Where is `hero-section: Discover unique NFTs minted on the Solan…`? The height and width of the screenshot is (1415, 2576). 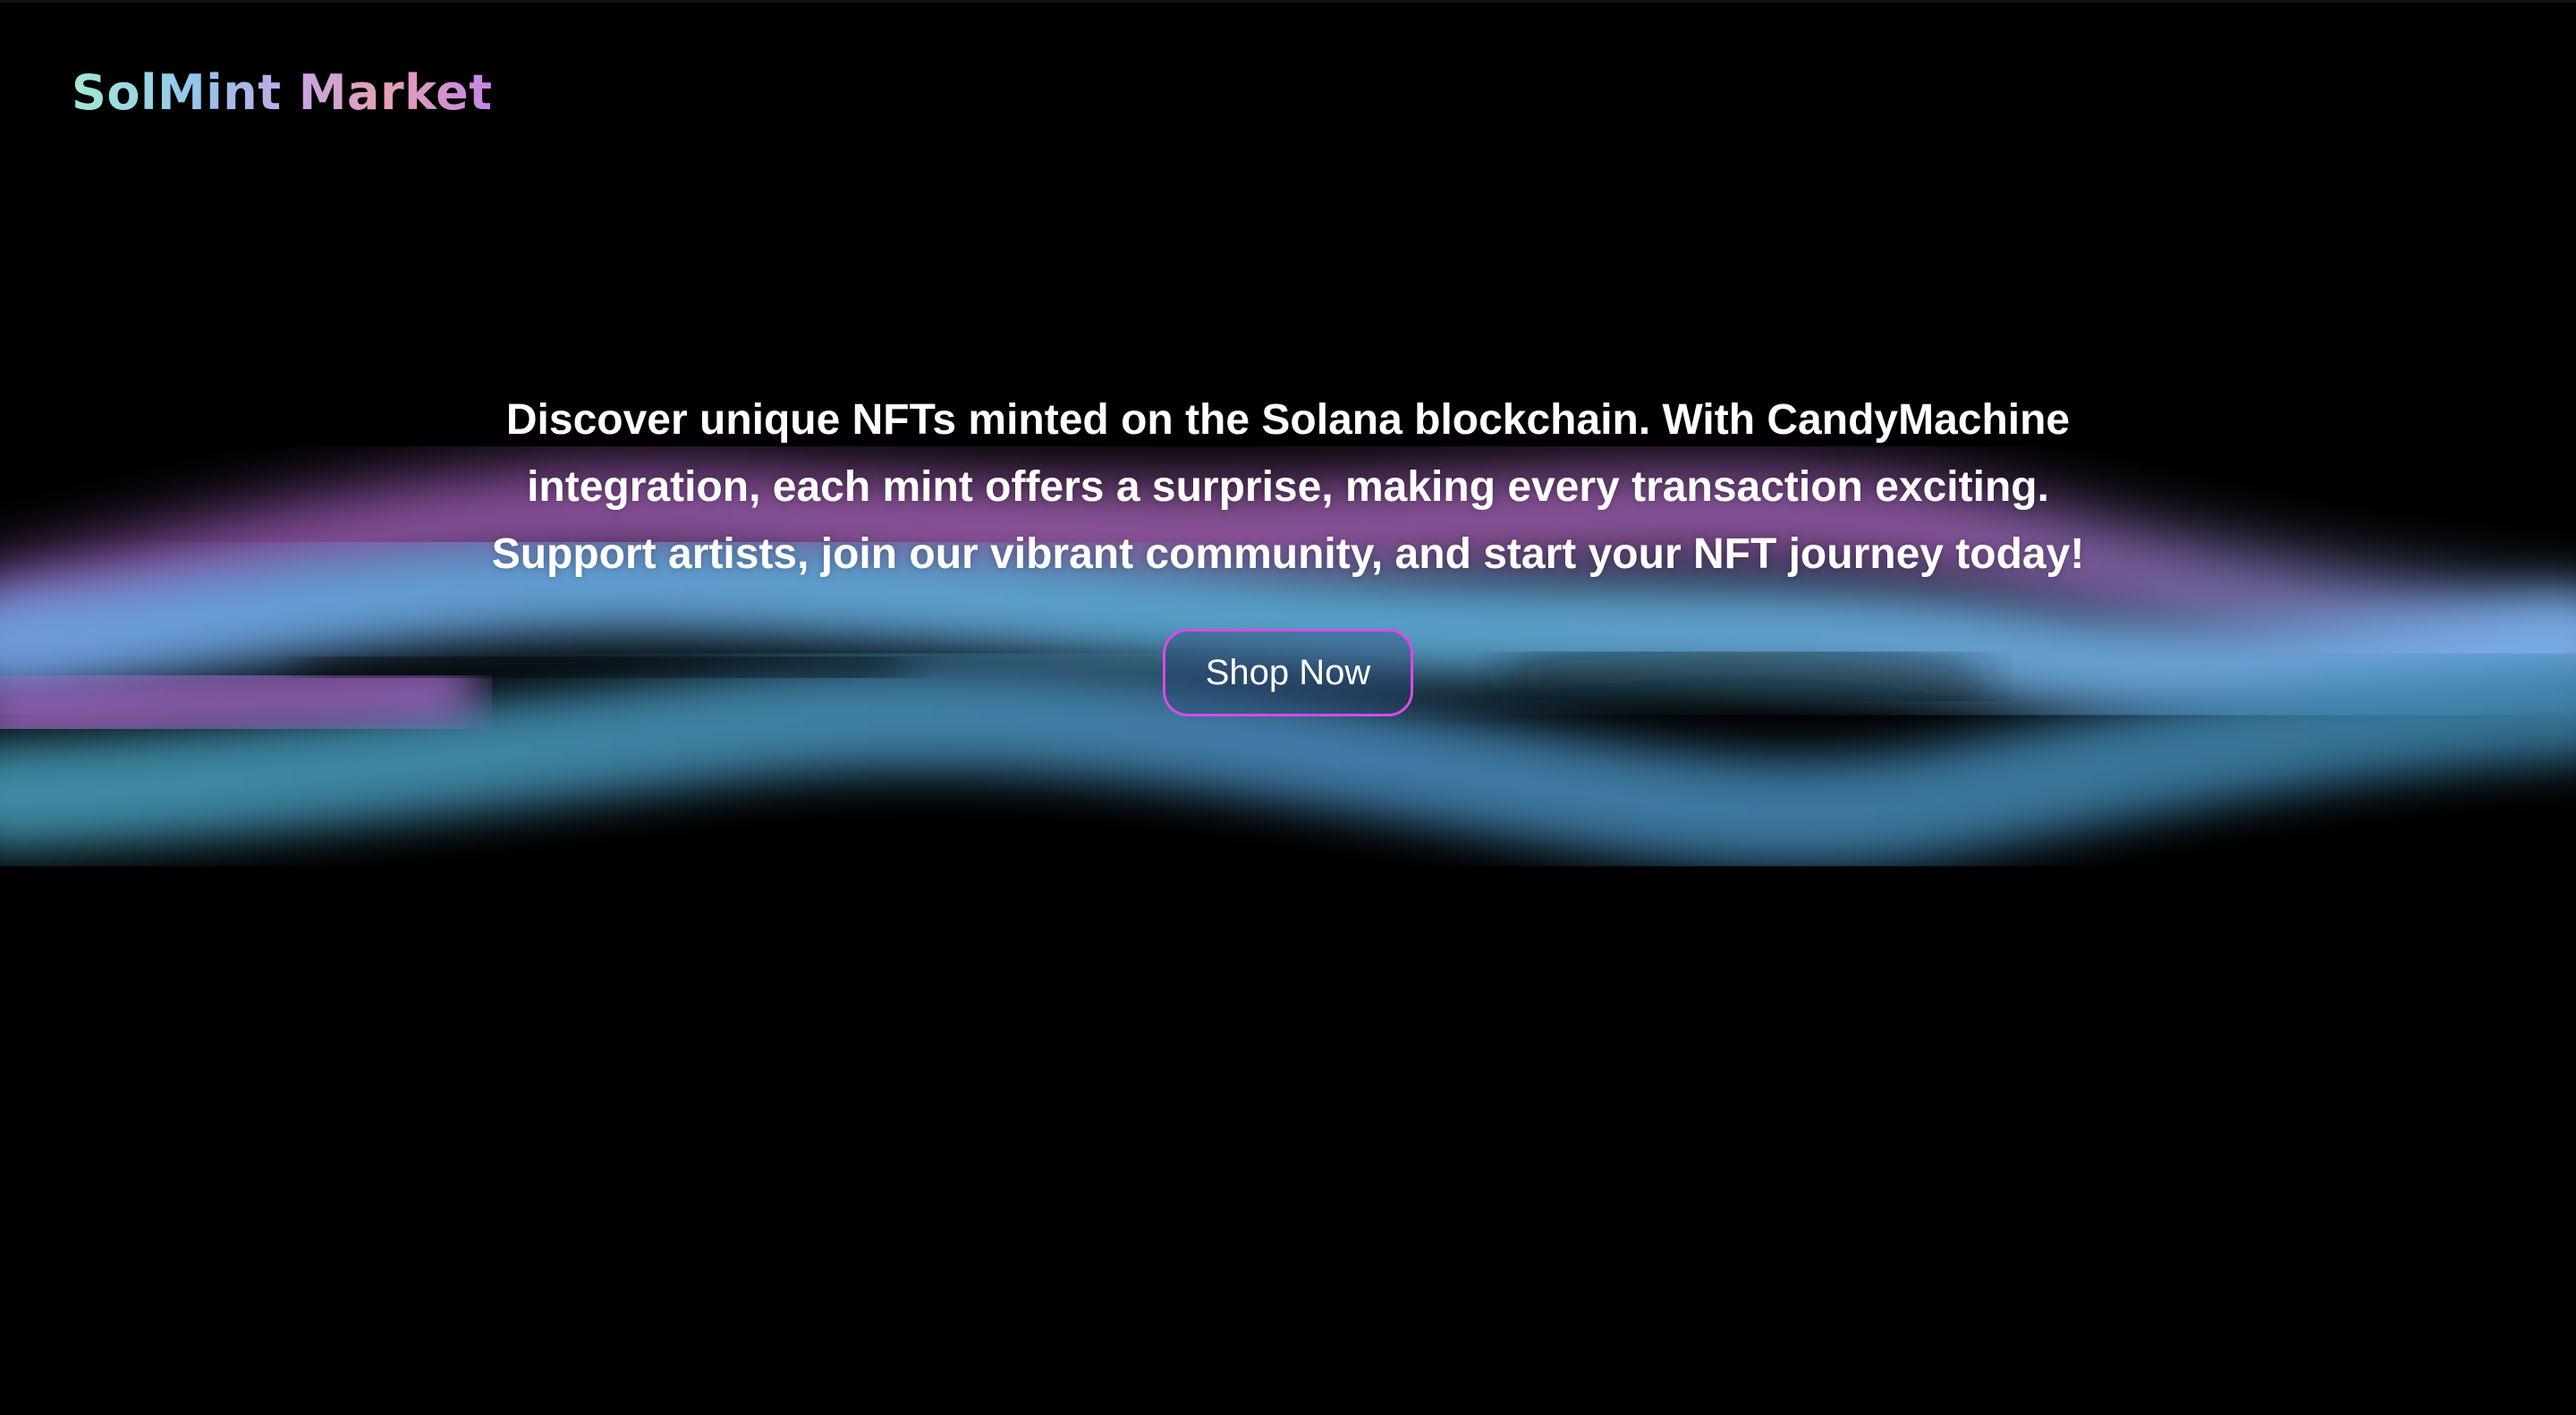
hero-section: Discover unique NFTs minted on the Solan… is located at coordinates (1288, 551).